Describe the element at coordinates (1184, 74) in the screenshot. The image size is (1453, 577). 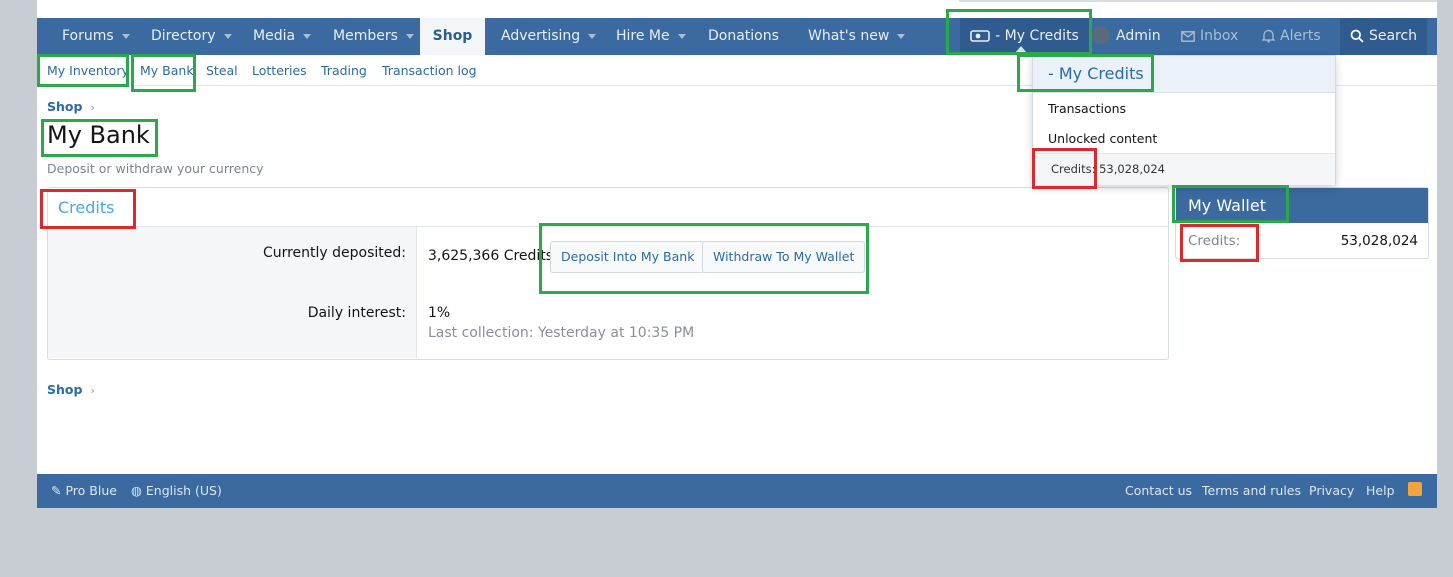
I see `dropdown-header: - My Credits` at that location.